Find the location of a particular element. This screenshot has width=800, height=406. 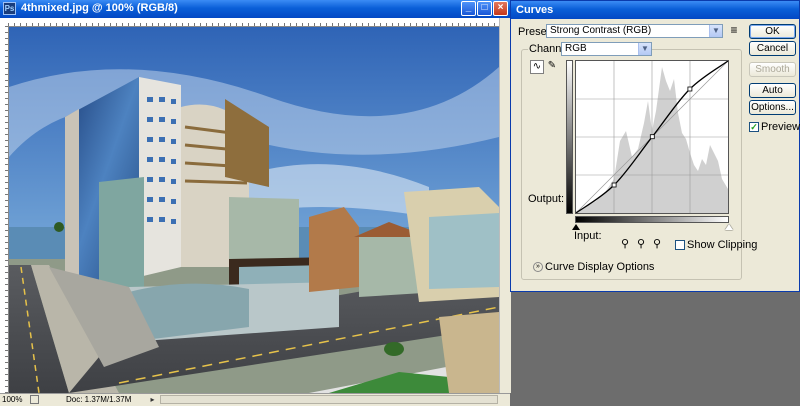

output-label: Output: is located at coordinates (546, 199).